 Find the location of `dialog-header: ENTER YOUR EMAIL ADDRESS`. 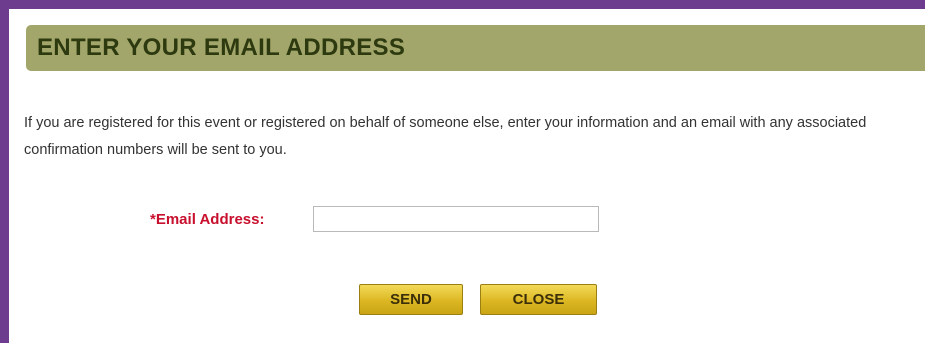

dialog-header: ENTER YOUR EMAIL ADDRESS is located at coordinates (475, 48).